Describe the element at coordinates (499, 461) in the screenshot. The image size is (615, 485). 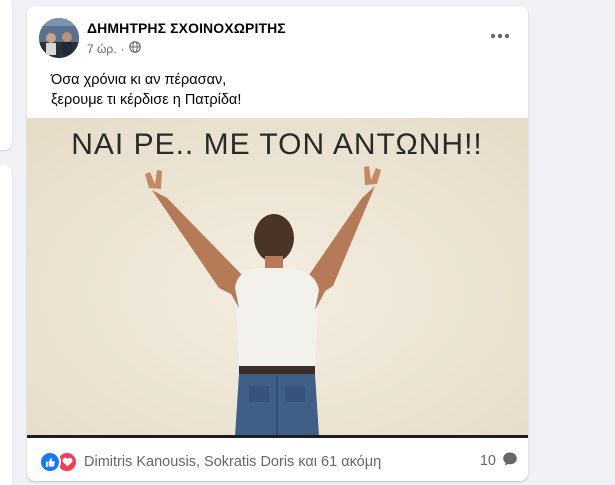
I see `comments-summary: 10` at that location.